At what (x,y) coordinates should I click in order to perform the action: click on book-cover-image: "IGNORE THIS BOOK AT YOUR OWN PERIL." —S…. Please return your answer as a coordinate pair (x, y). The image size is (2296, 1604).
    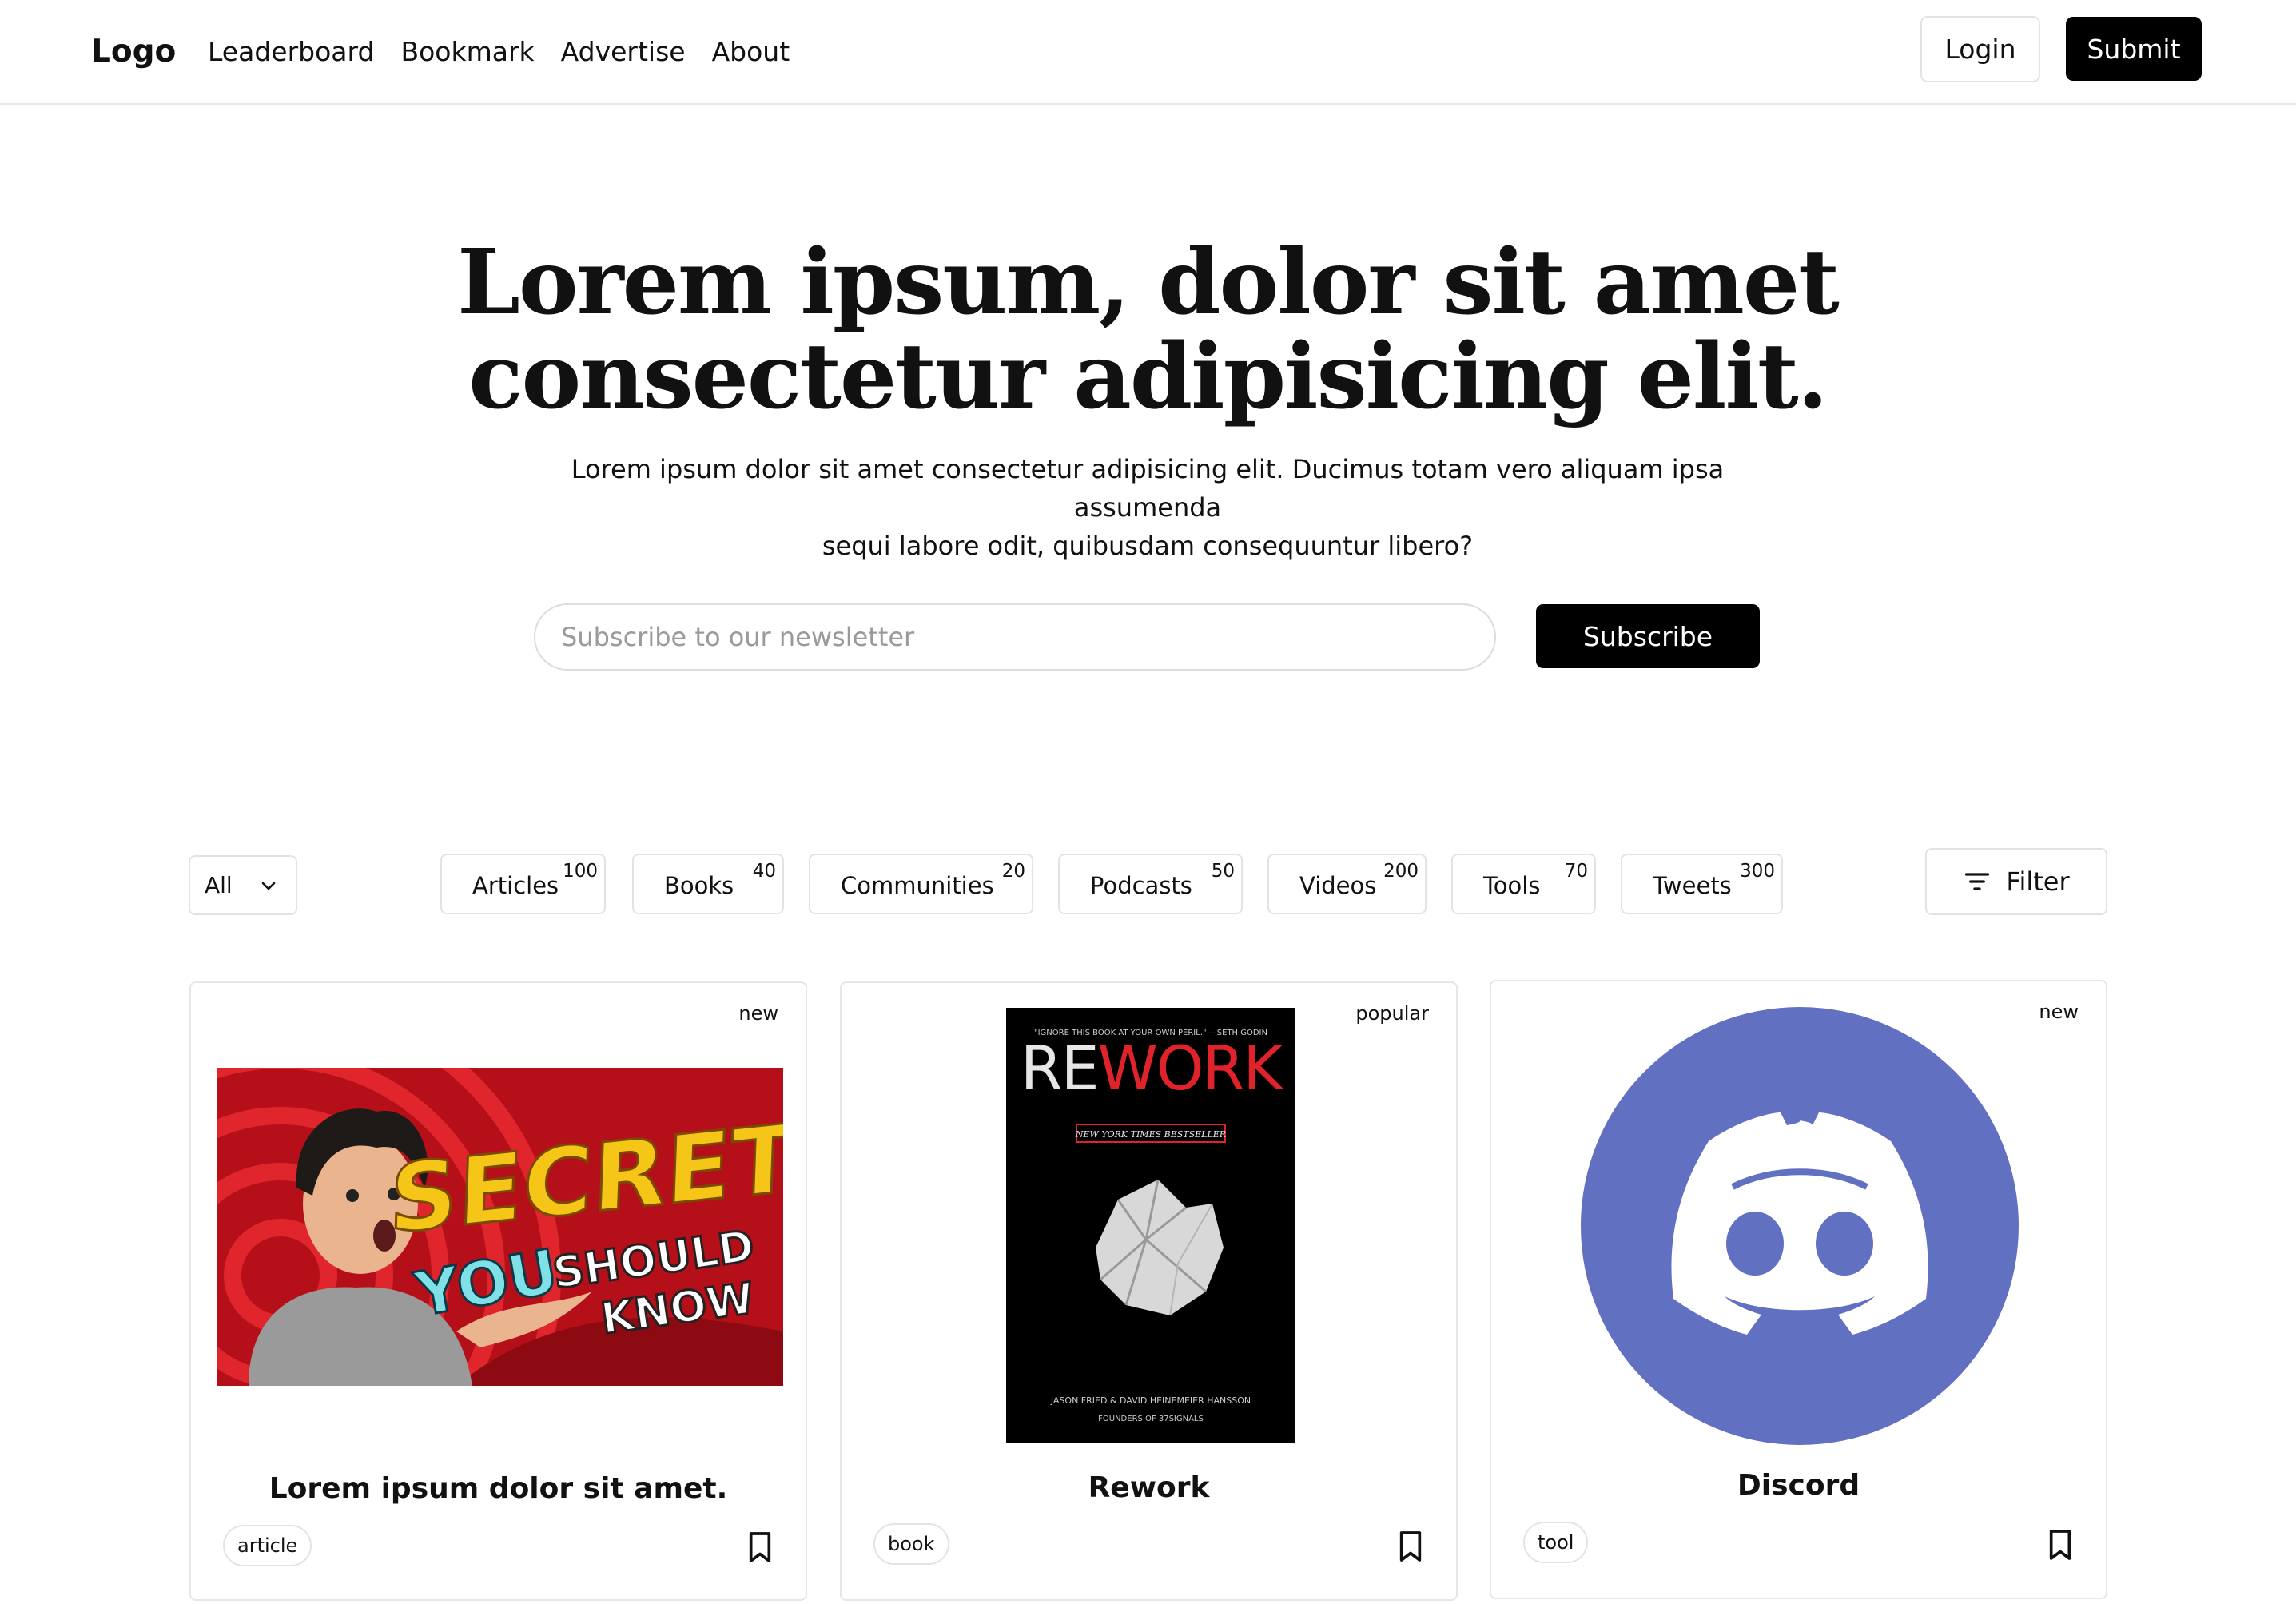
    Looking at the image, I should click on (1151, 1225).